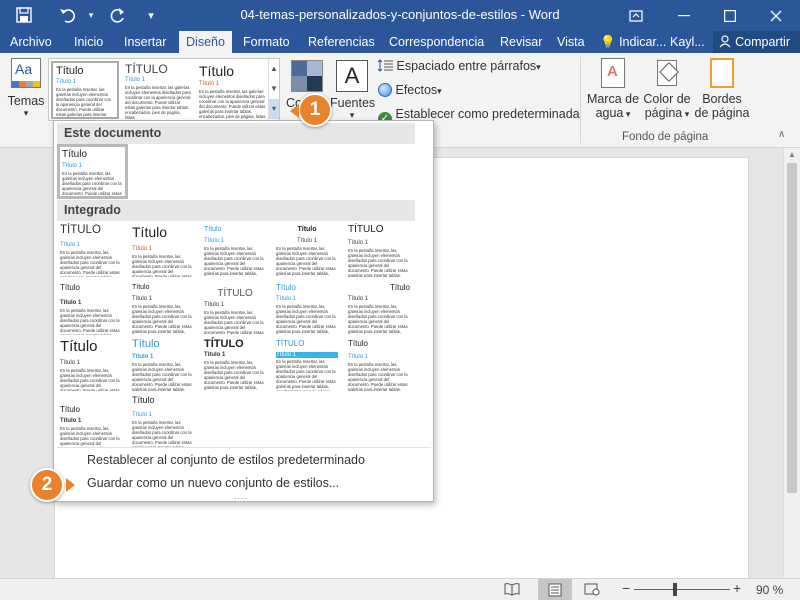 This screenshot has width=800, height=600. I want to click on vertical-scrollbar: ▲, so click(791, 363).